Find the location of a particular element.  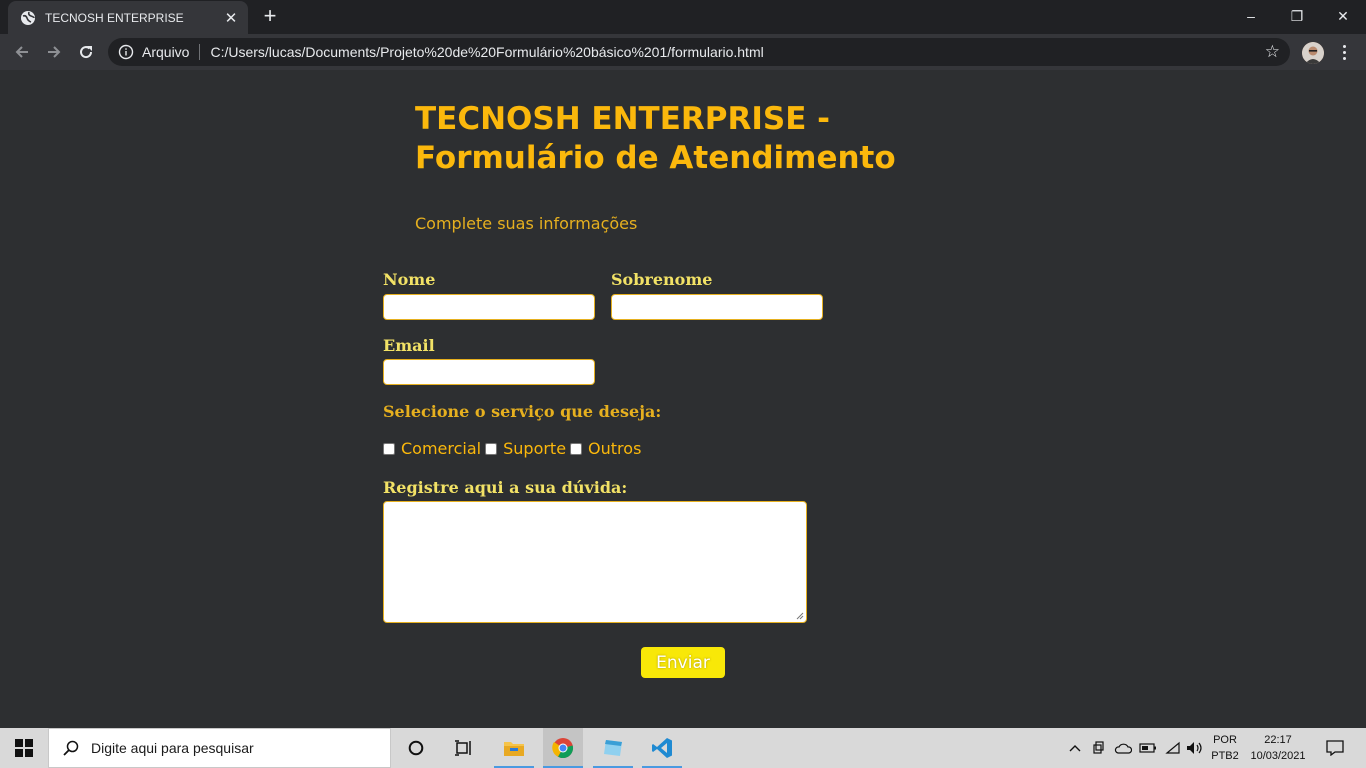

wifi-icon is located at coordinates (1173, 748).